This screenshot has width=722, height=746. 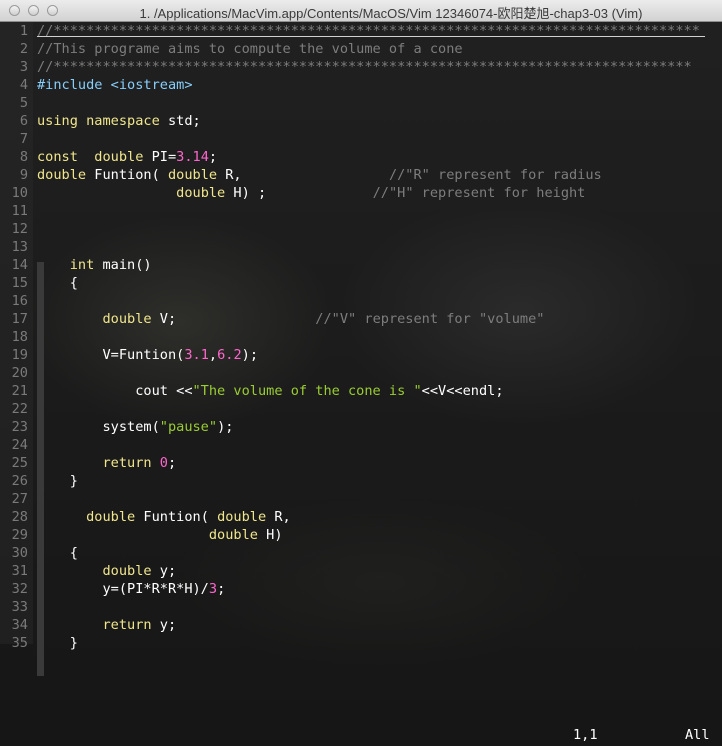 What do you see at coordinates (18, 103) in the screenshot?
I see `code-line: 5` at bounding box center [18, 103].